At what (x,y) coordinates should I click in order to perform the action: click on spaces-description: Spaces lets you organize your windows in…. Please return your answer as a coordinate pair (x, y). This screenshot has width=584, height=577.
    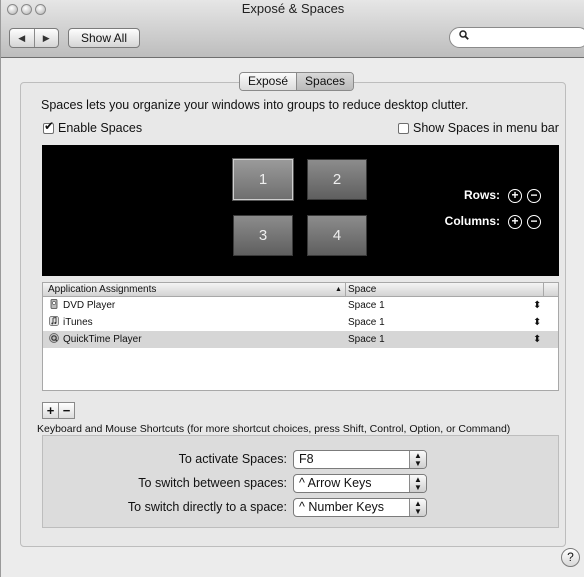
    Looking at the image, I should click on (255, 105).